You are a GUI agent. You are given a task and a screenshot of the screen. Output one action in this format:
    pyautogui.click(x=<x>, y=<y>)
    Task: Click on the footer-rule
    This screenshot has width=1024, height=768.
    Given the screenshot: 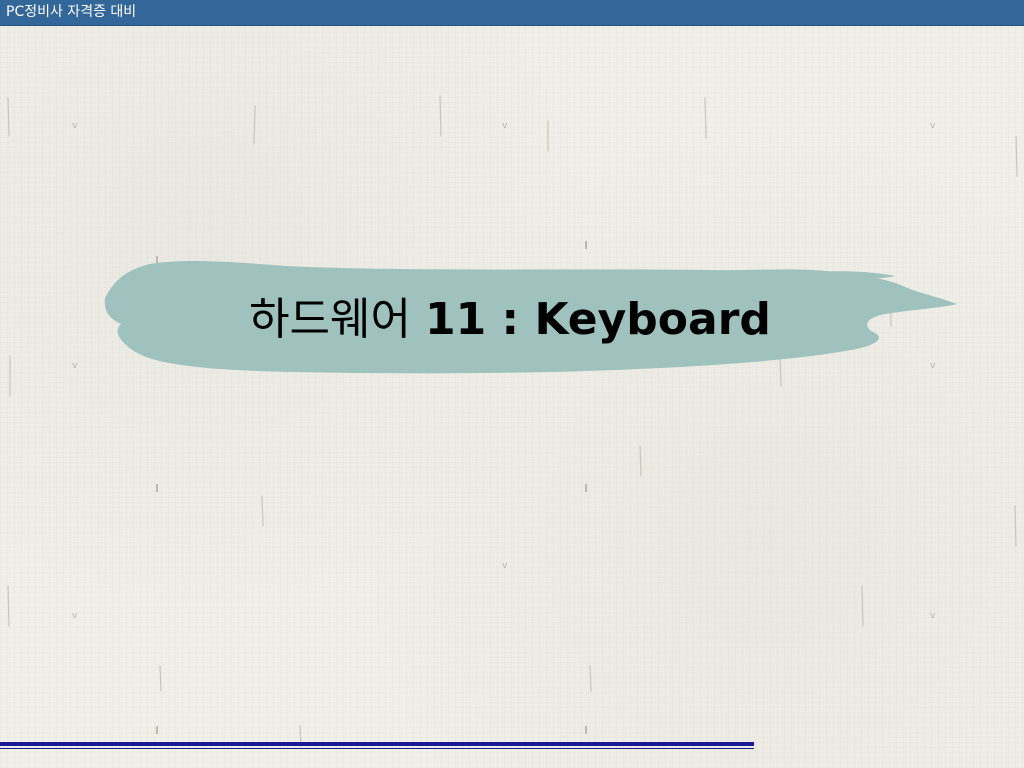 What is the action you would take?
    pyautogui.click(x=377, y=746)
    